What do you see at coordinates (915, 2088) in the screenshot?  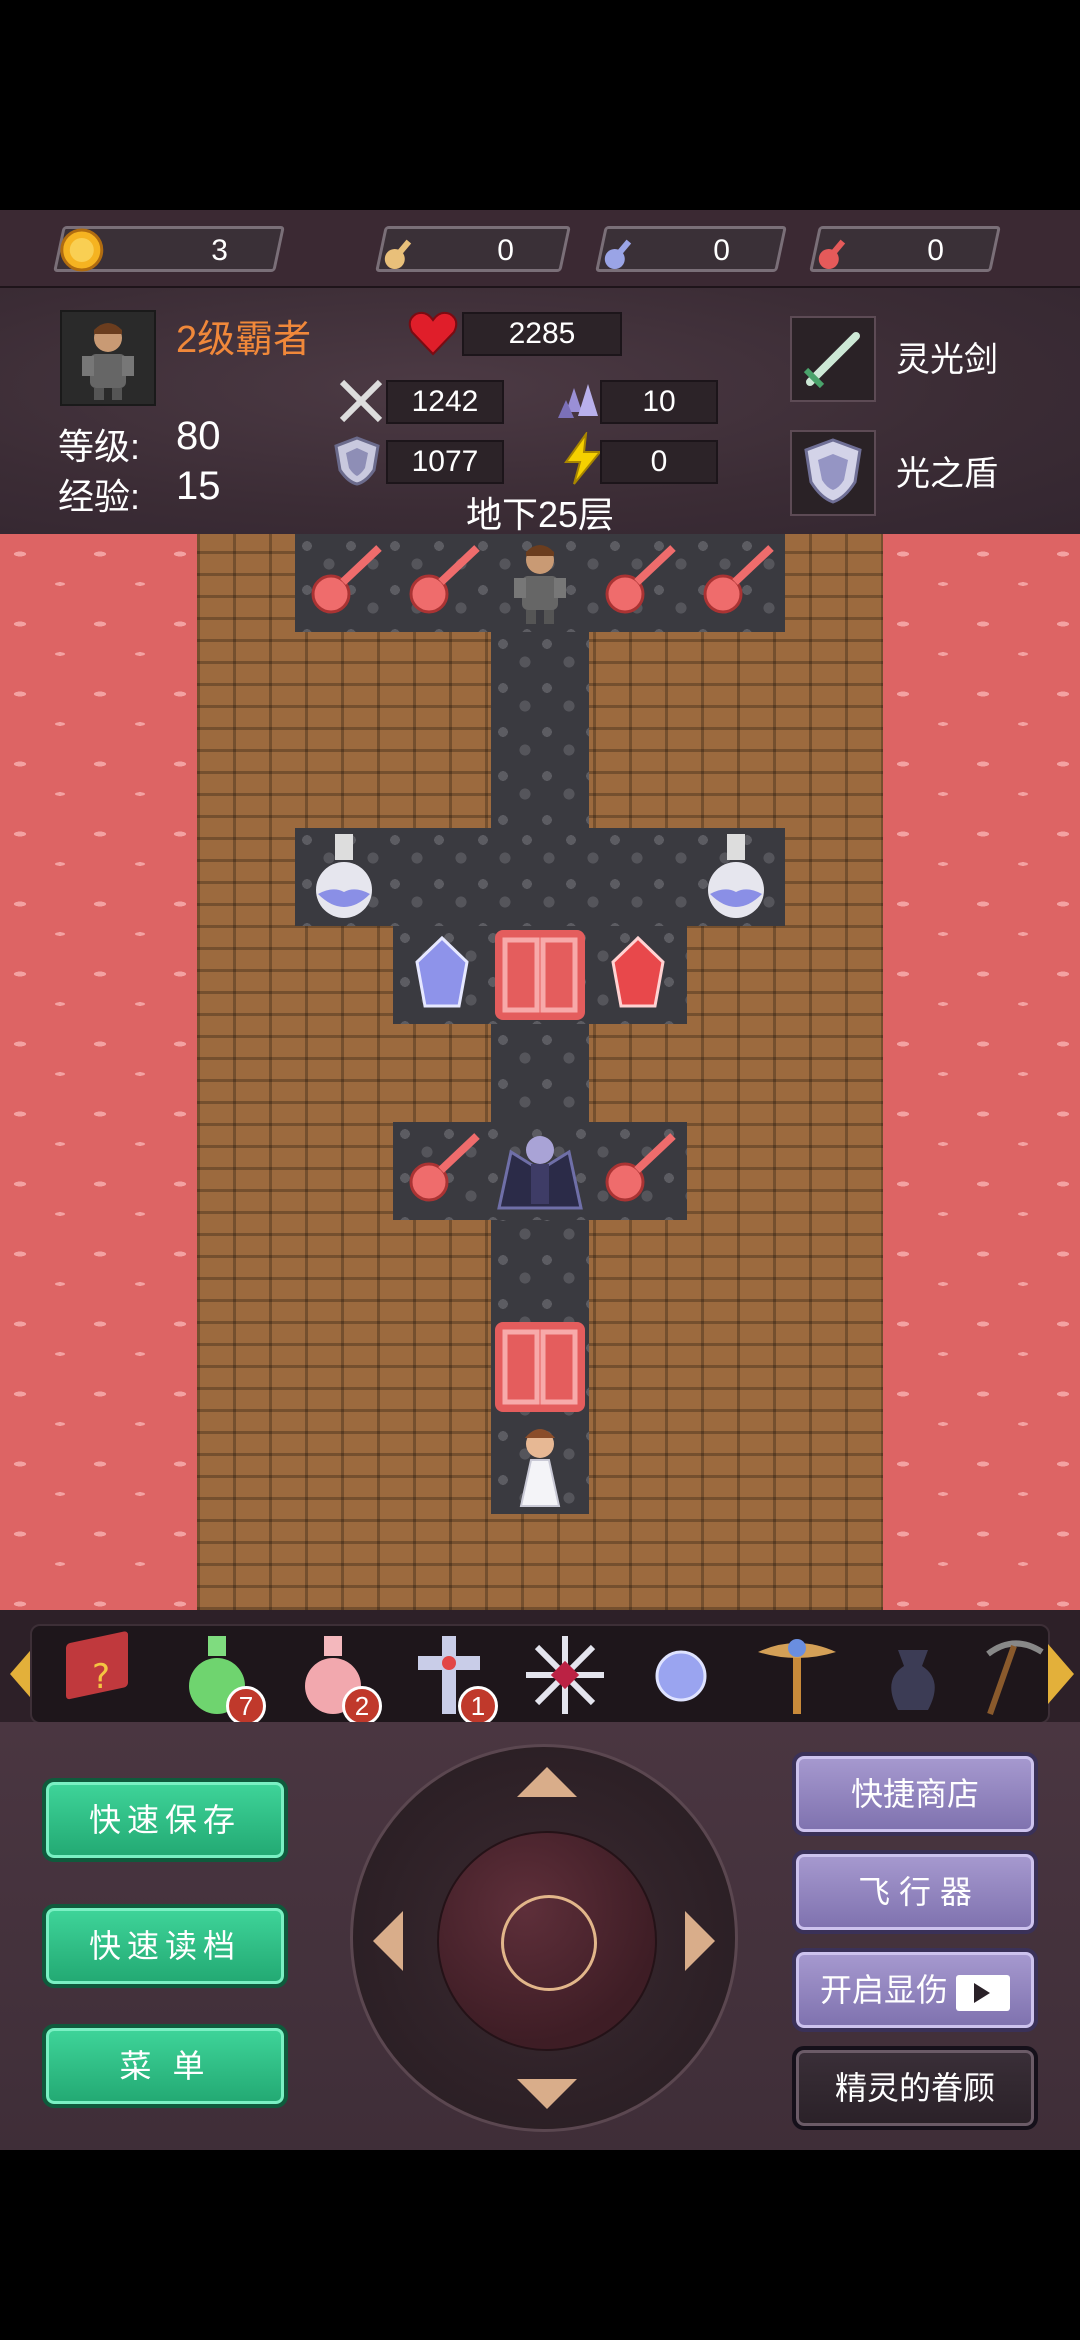 I see `fairy-blessing-button: 精灵的眷顾` at bounding box center [915, 2088].